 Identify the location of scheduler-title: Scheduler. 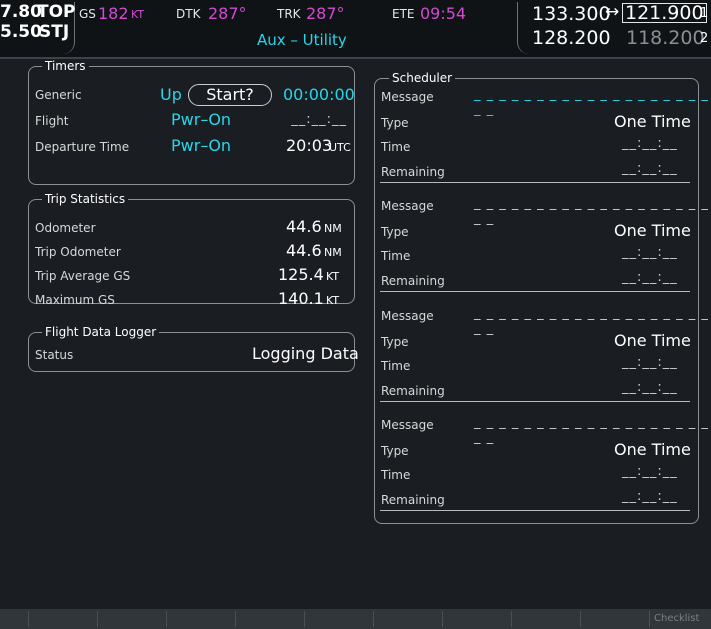
(422, 78).